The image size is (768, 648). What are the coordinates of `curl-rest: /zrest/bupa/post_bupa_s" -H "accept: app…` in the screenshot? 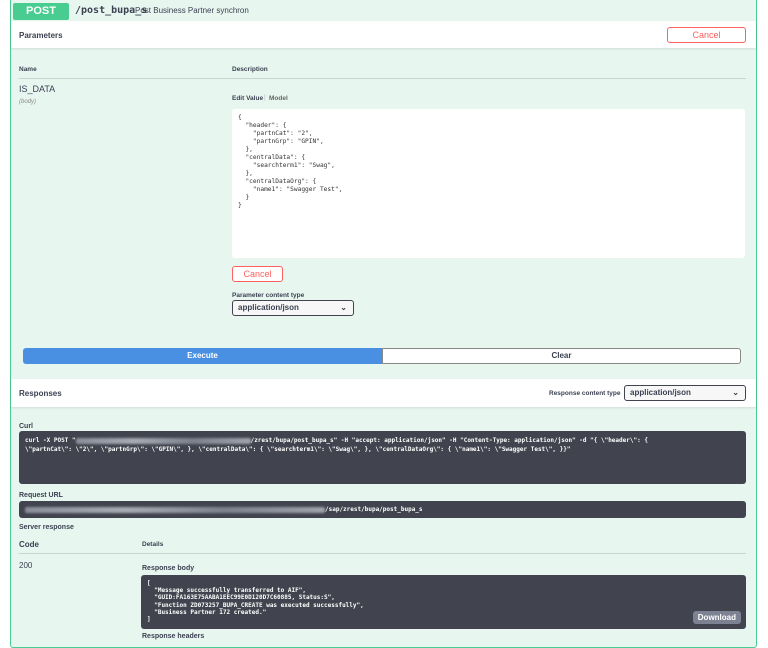 It's located at (449, 440).